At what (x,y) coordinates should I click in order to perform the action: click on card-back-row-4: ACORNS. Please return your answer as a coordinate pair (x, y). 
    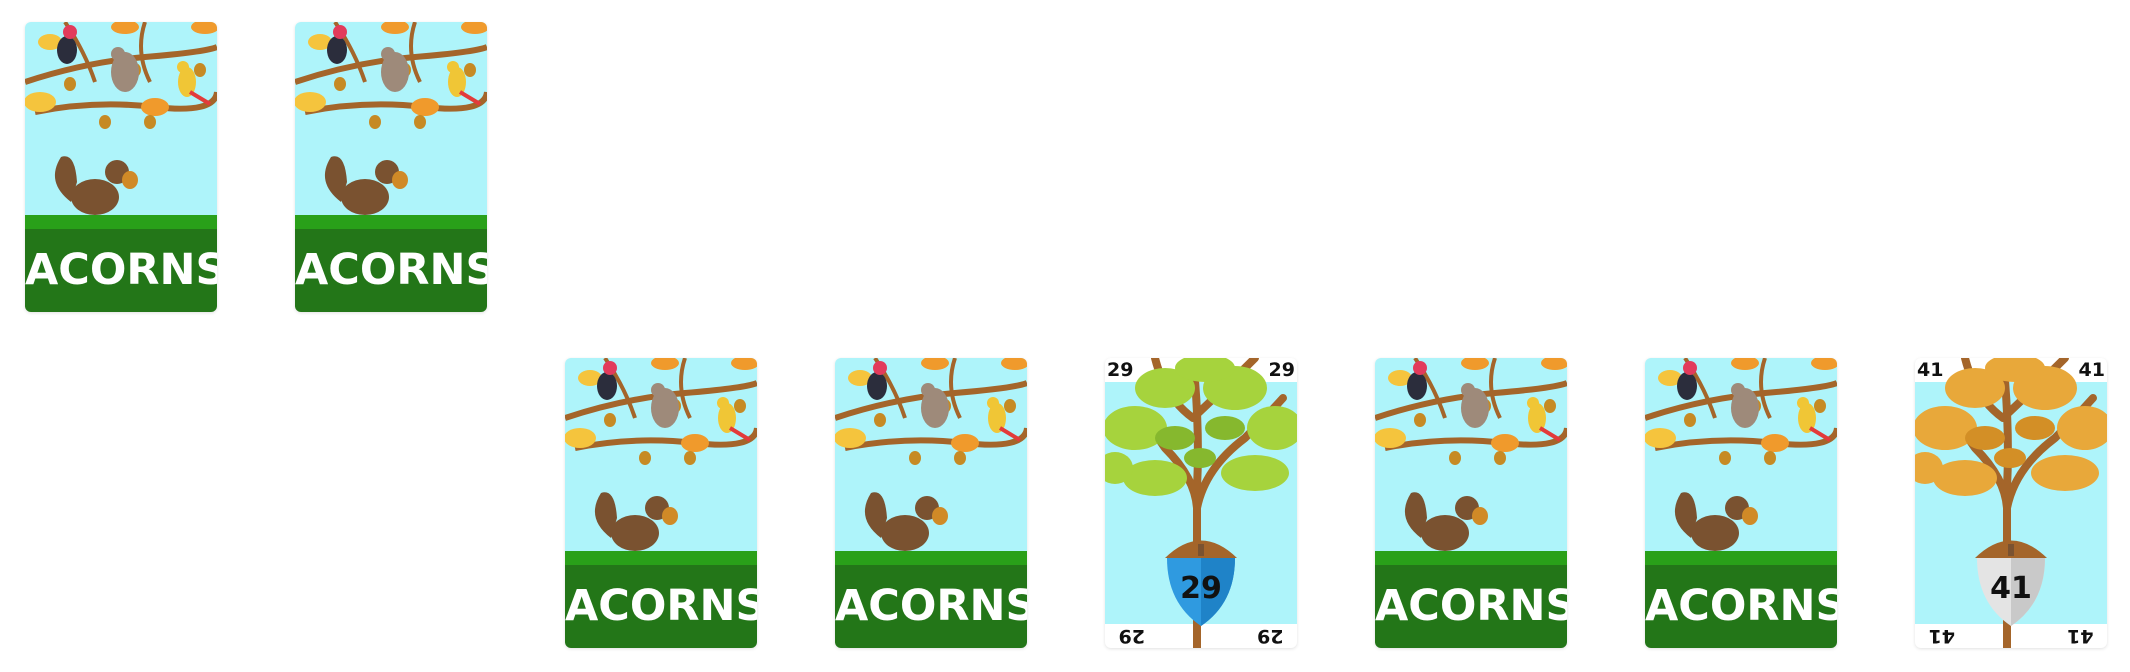
    Looking at the image, I should click on (1471, 503).